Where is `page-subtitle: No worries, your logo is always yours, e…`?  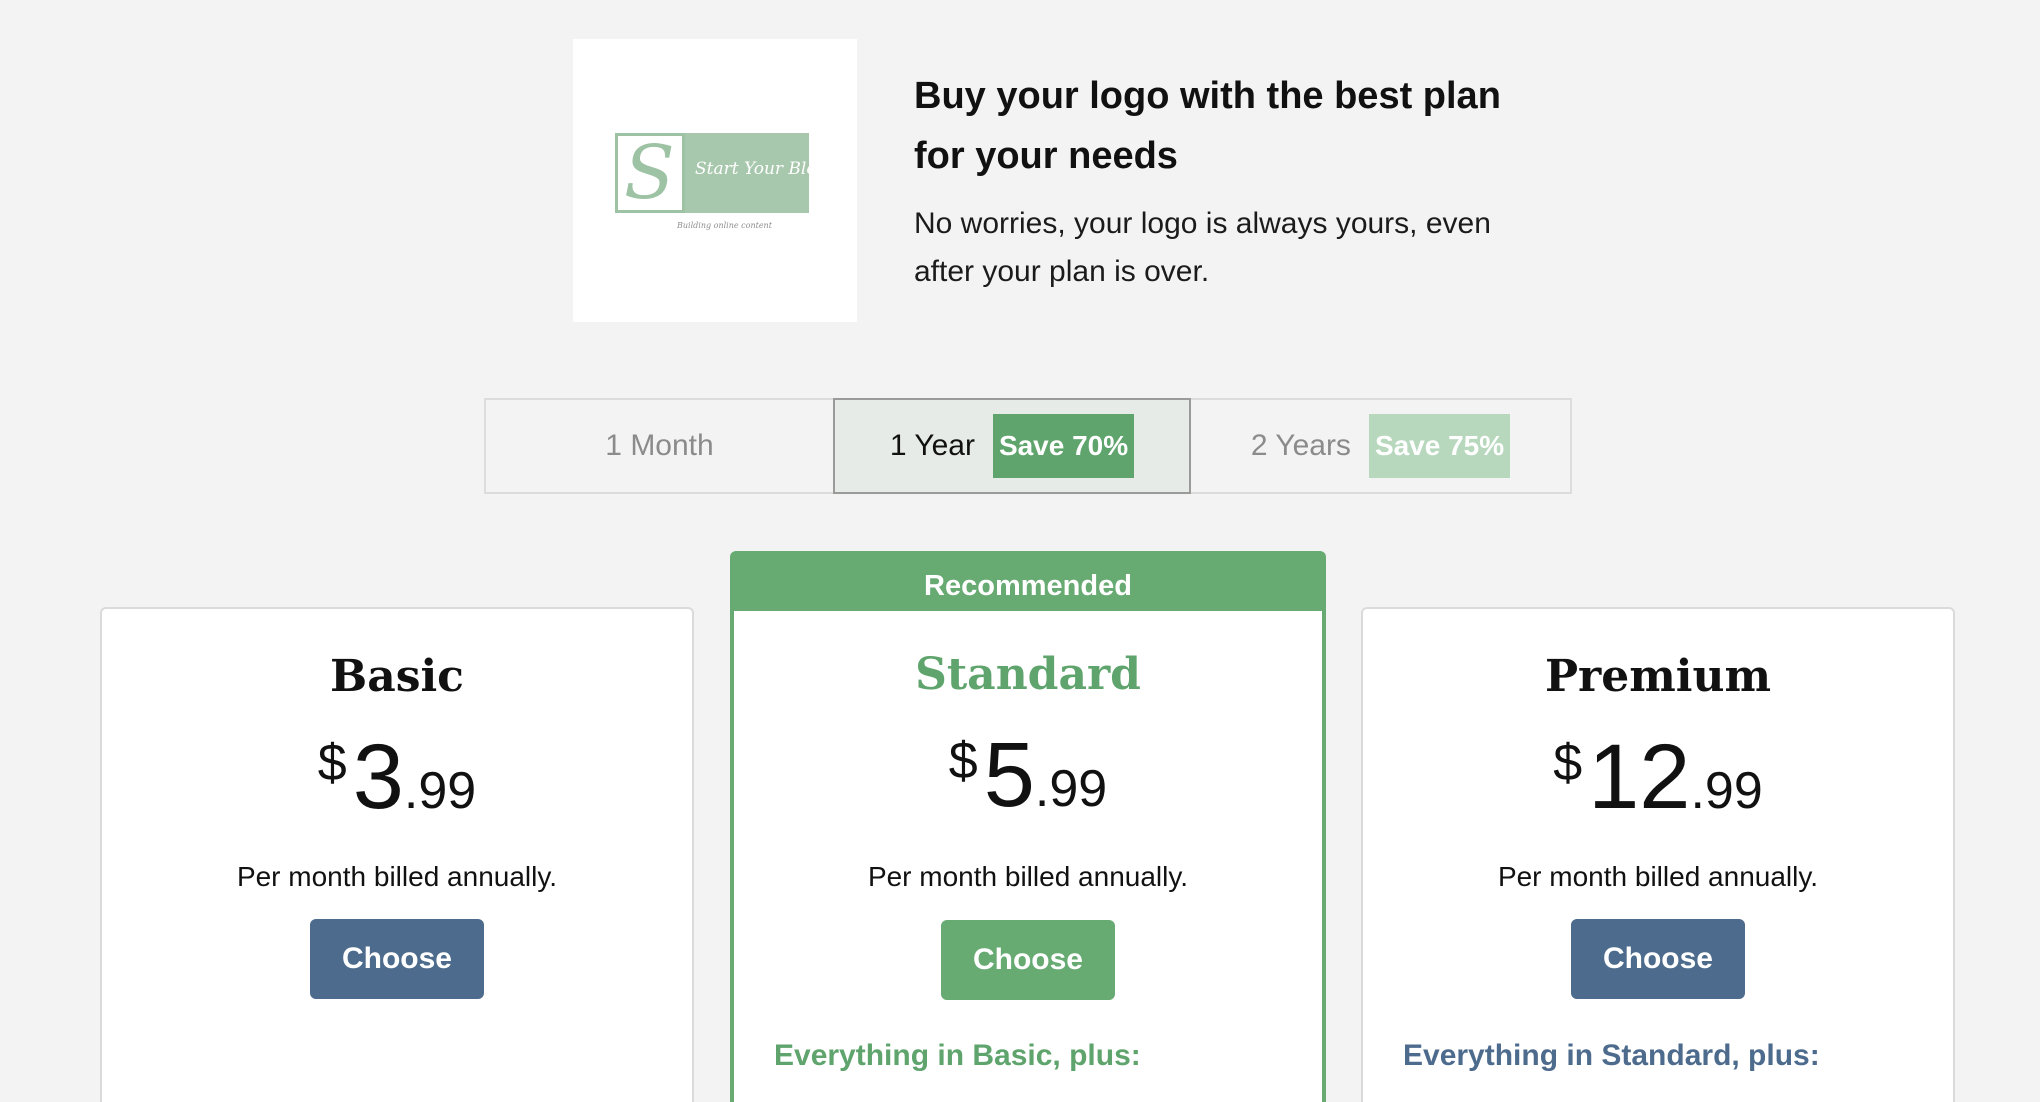 page-subtitle: No worries, your logo is always yours, e… is located at coordinates (1202, 247).